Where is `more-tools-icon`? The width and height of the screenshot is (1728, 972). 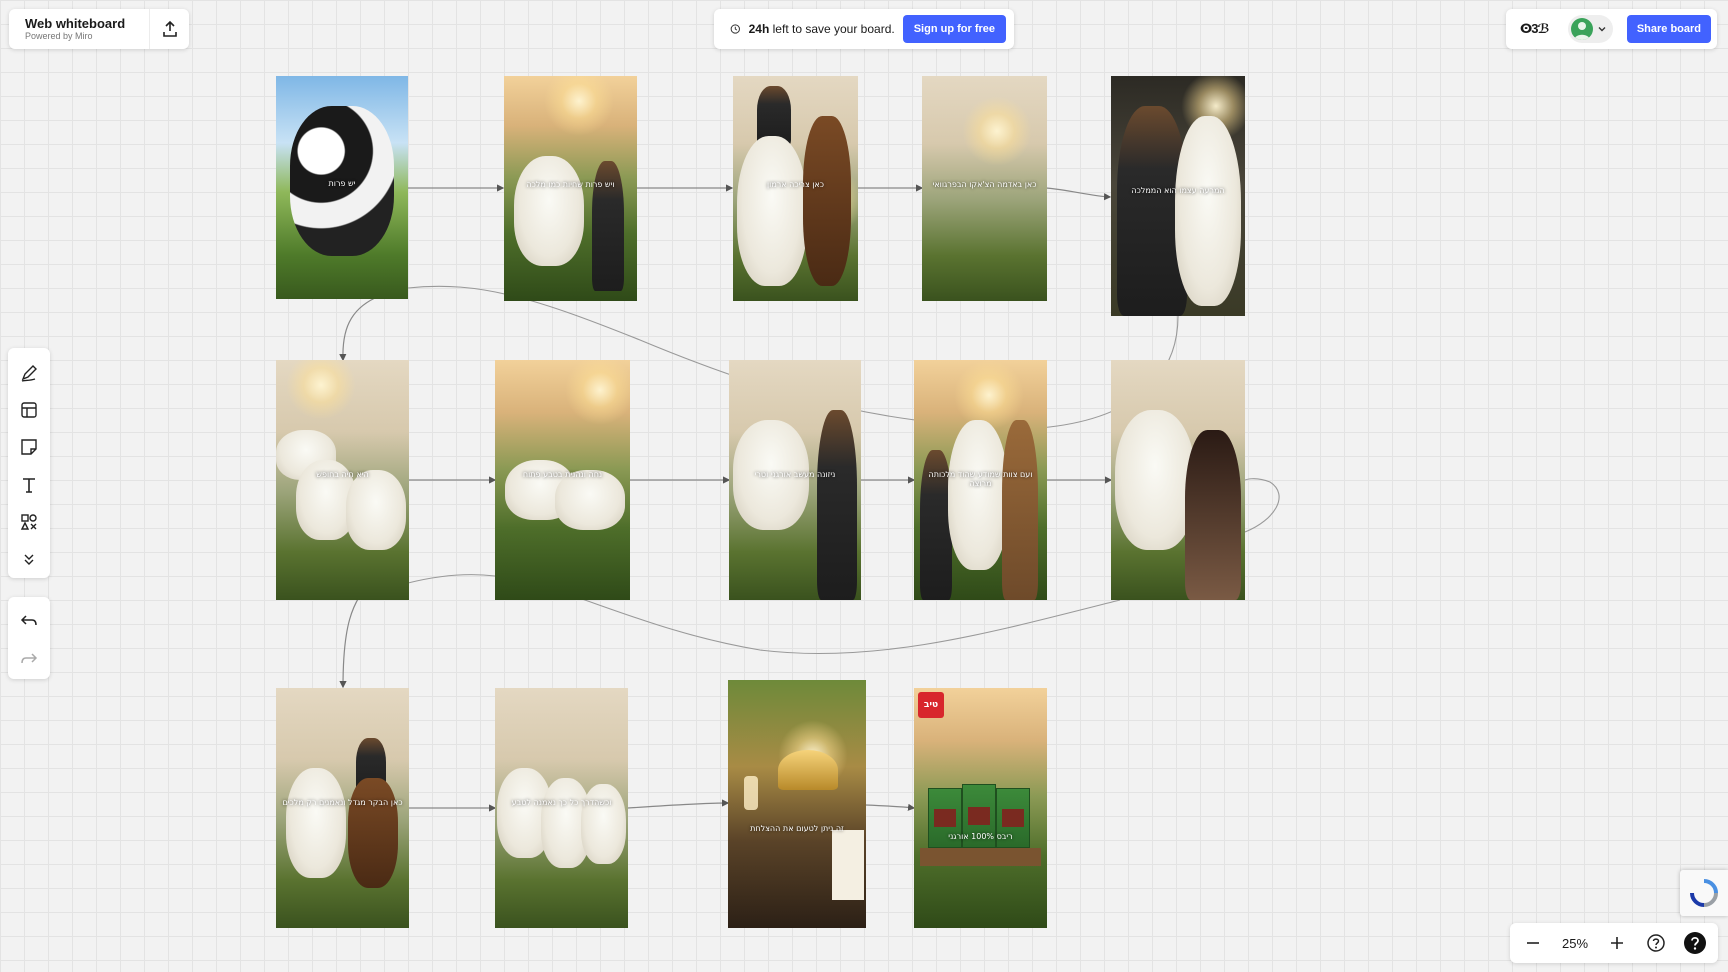 more-tools-icon is located at coordinates (29, 560).